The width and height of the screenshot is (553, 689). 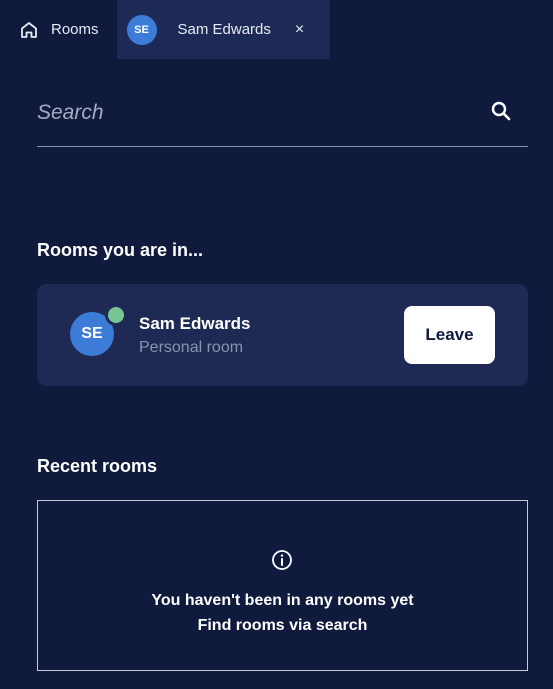 I want to click on home-icon, so click(x=29, y=29).